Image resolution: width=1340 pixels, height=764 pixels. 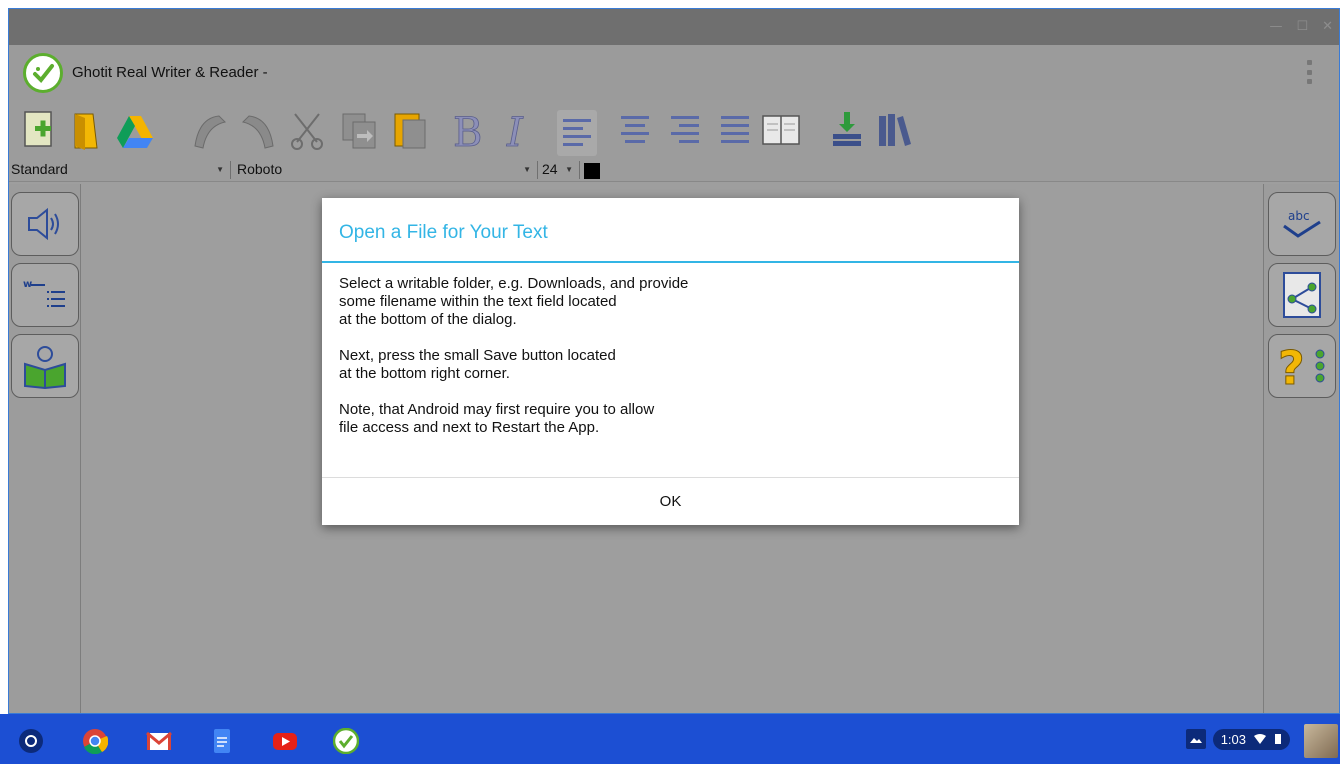 I want to click on font-dropdown: Roboto ▼, so click(x=387, y=170).